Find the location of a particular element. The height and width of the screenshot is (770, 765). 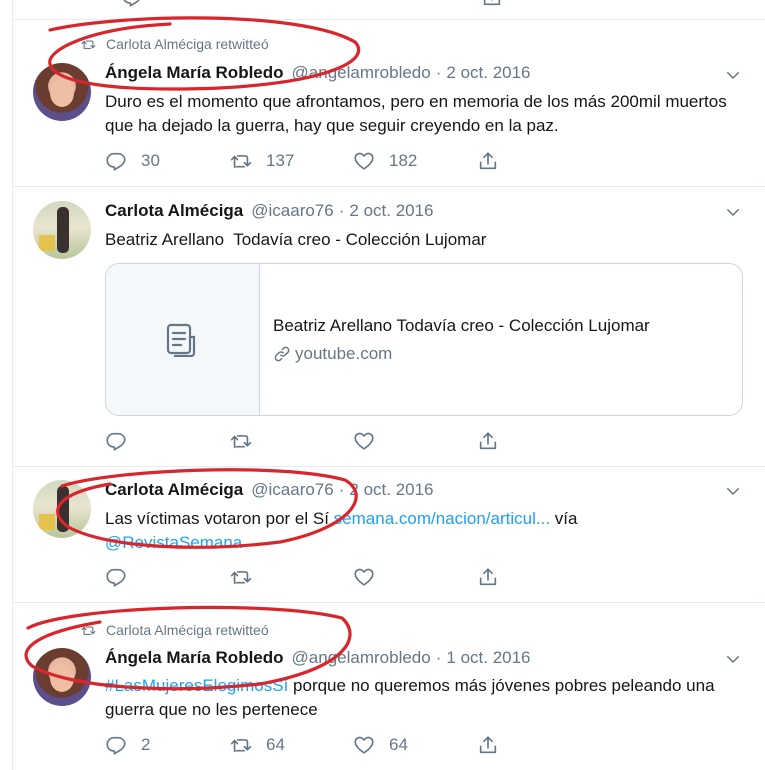

hashtag-link: #LasMujeresElegimosSí is located at coordinates (196, 685).